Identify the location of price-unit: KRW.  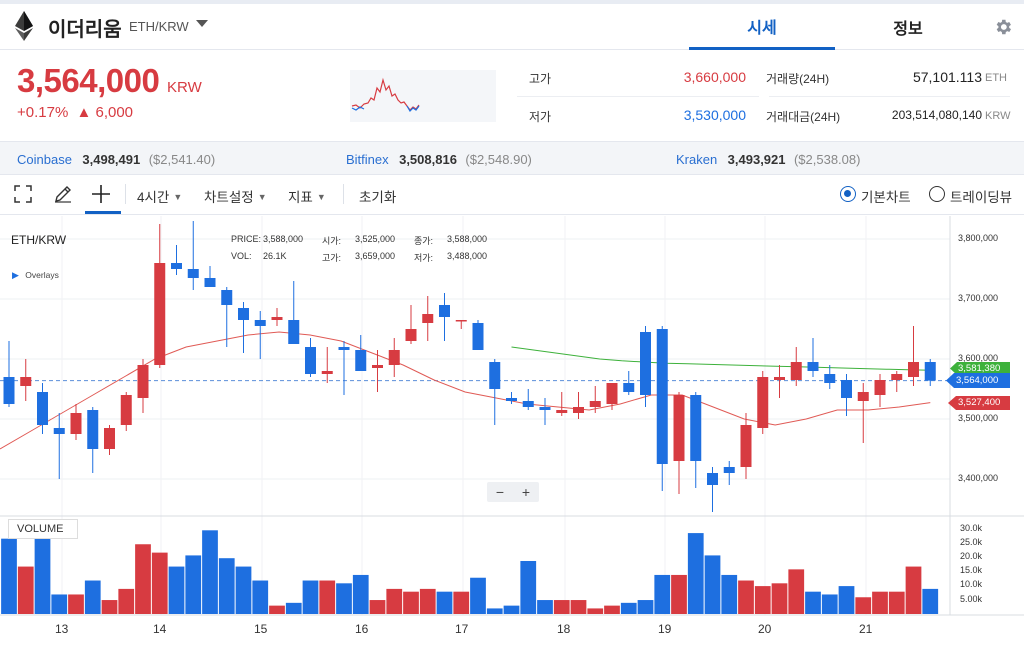
(184, 87).